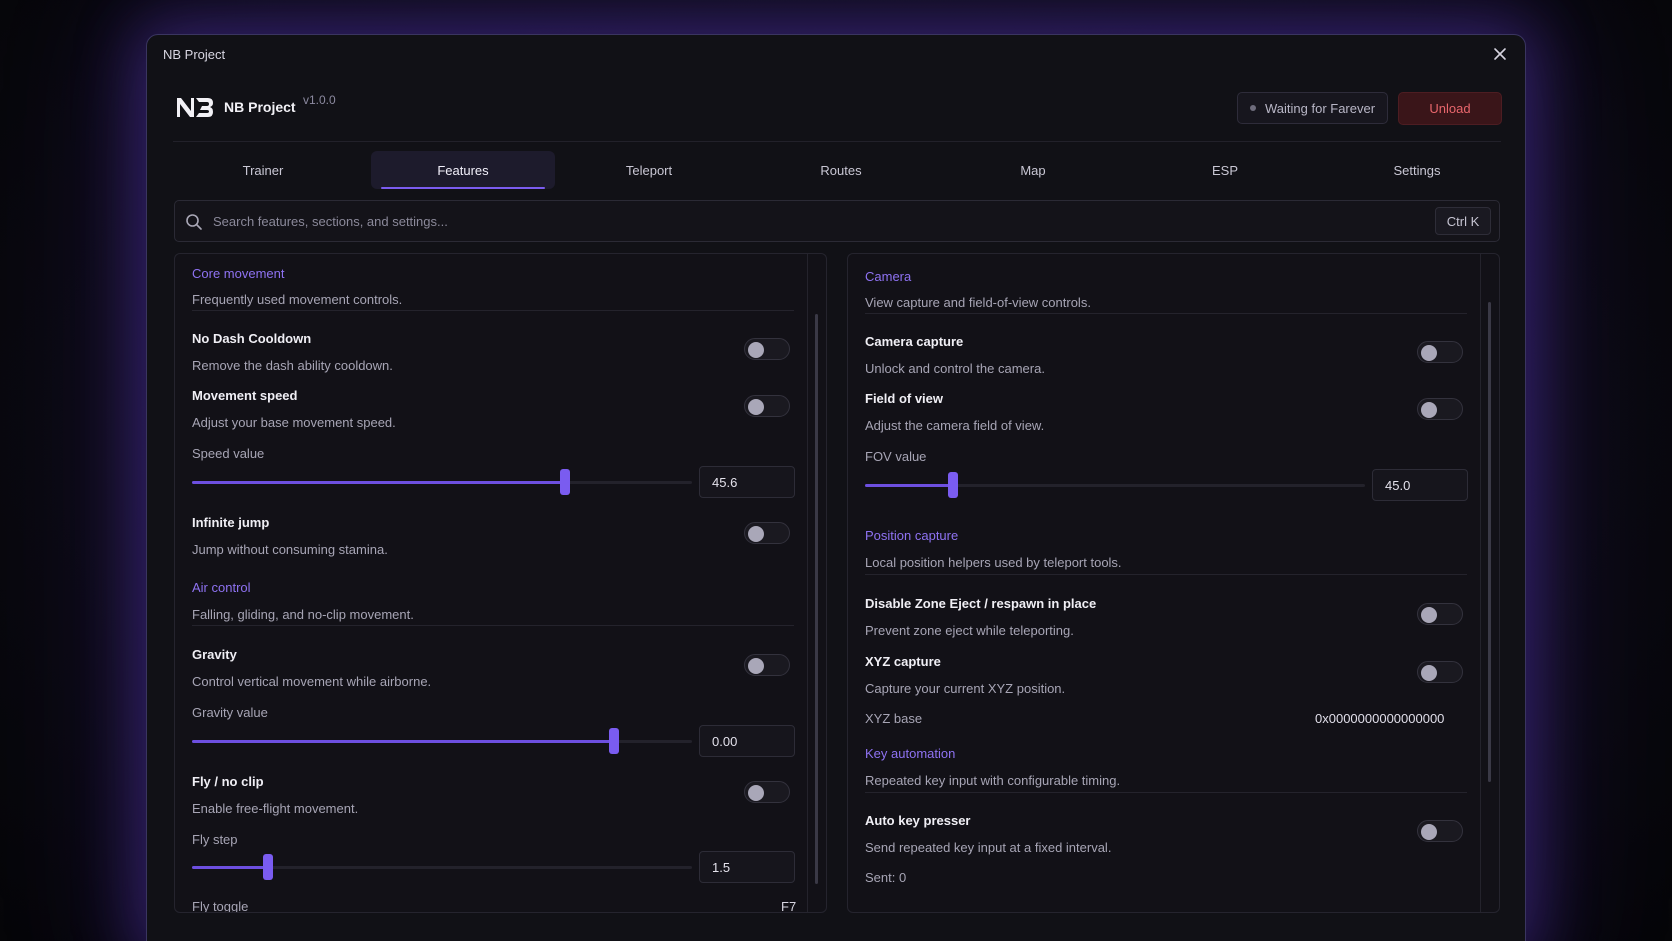  I want to click on section-desc-camera: View capture and field-of-view controls., so click(978, 302).